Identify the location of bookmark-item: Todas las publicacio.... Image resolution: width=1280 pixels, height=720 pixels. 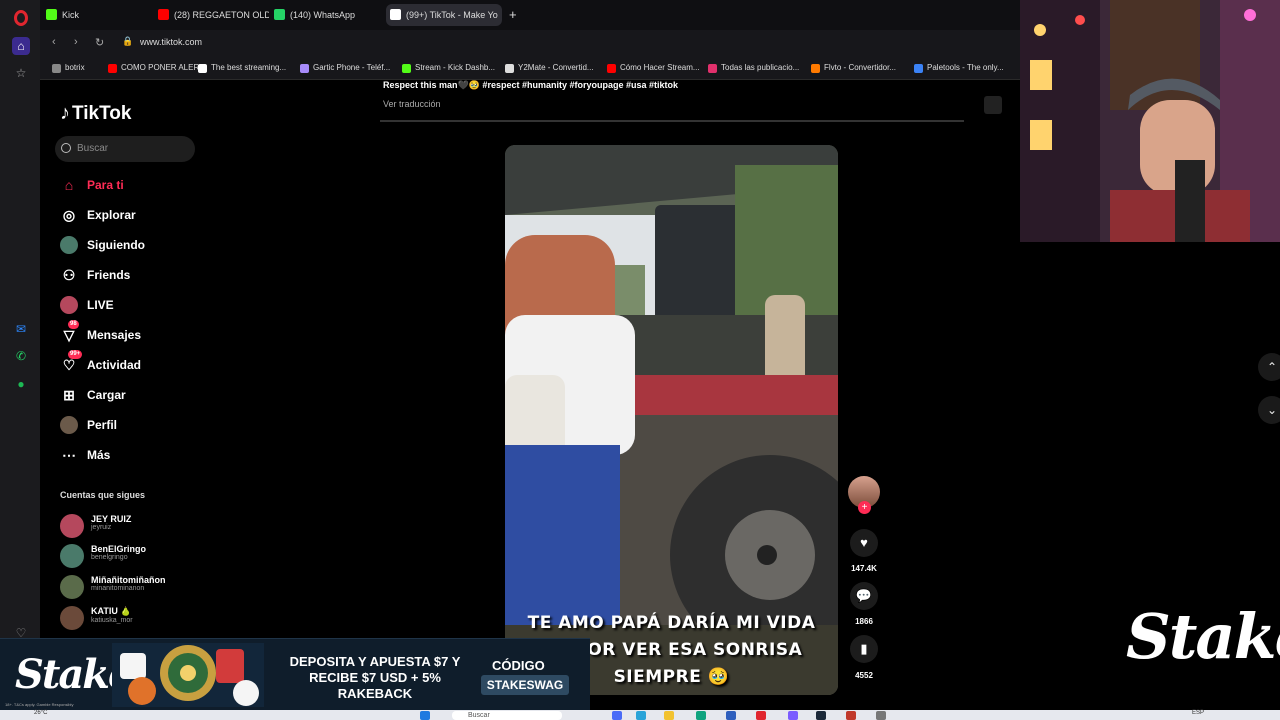
(753, 68).